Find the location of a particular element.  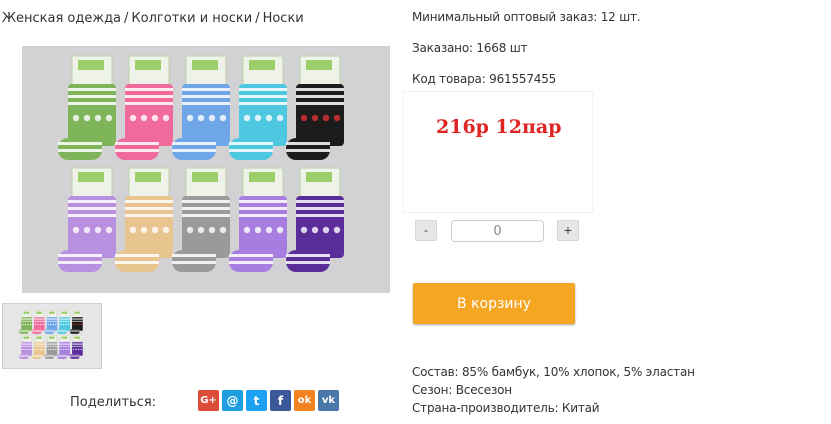

share-label: Поделиться: is located at coordinates (113, 402).